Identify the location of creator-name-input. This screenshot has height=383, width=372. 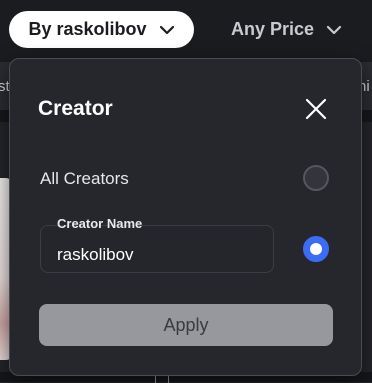
(157, 249).